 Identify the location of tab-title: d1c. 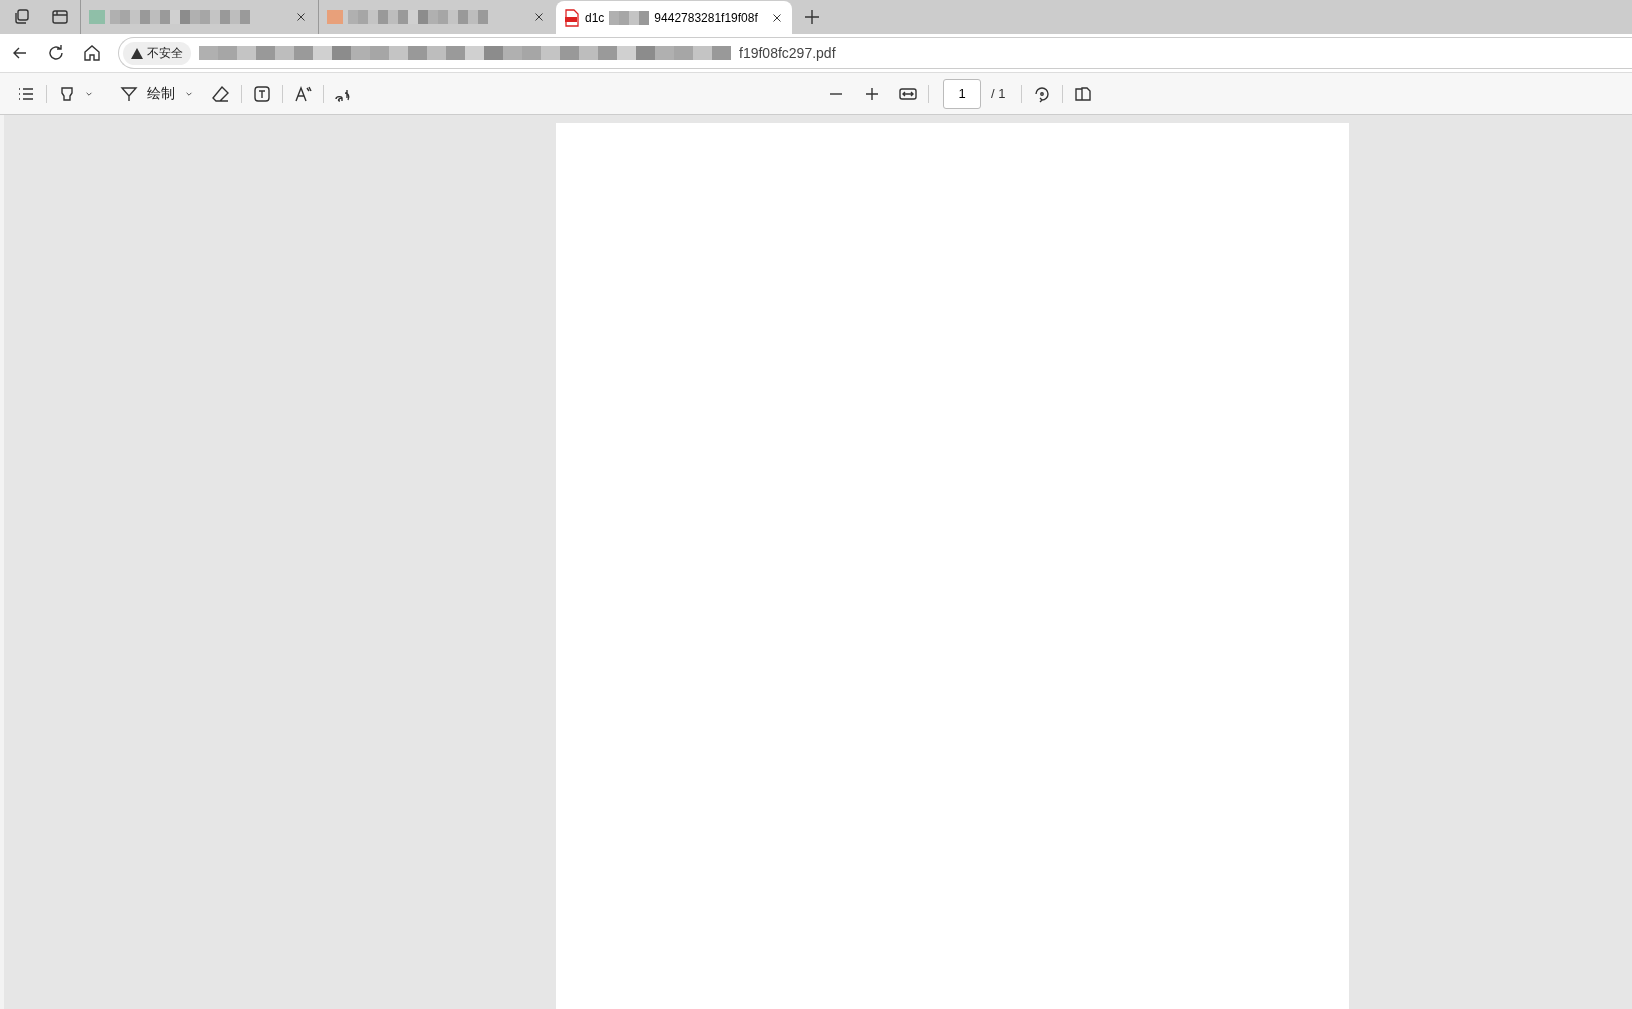
(595, 18).